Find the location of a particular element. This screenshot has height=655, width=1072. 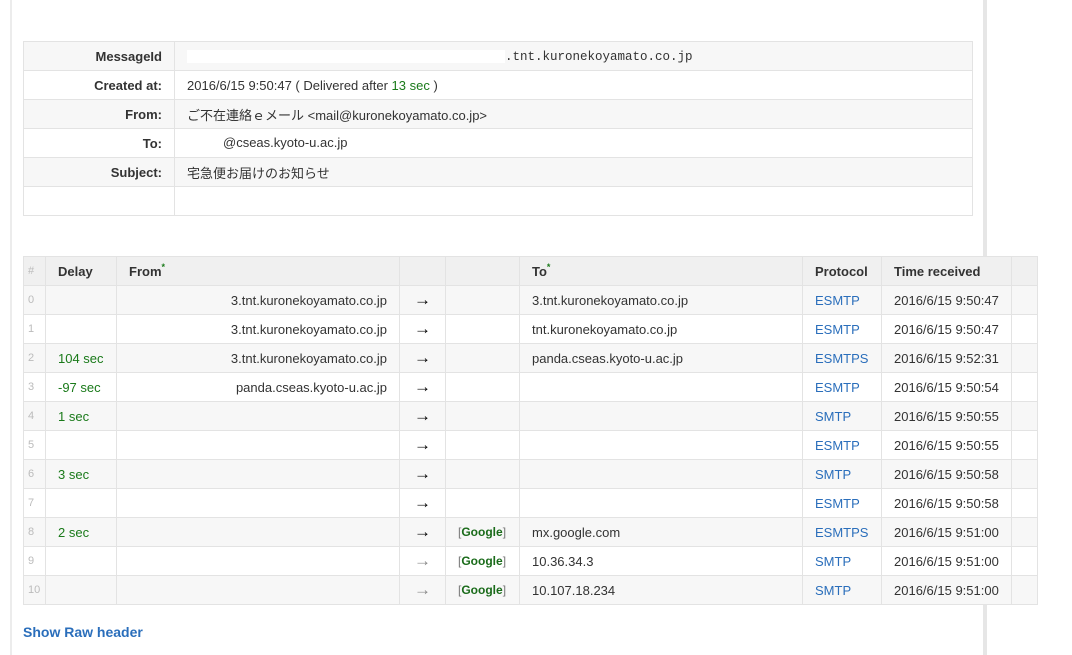

hop-number: 3 is located at coordinates (34, 387).